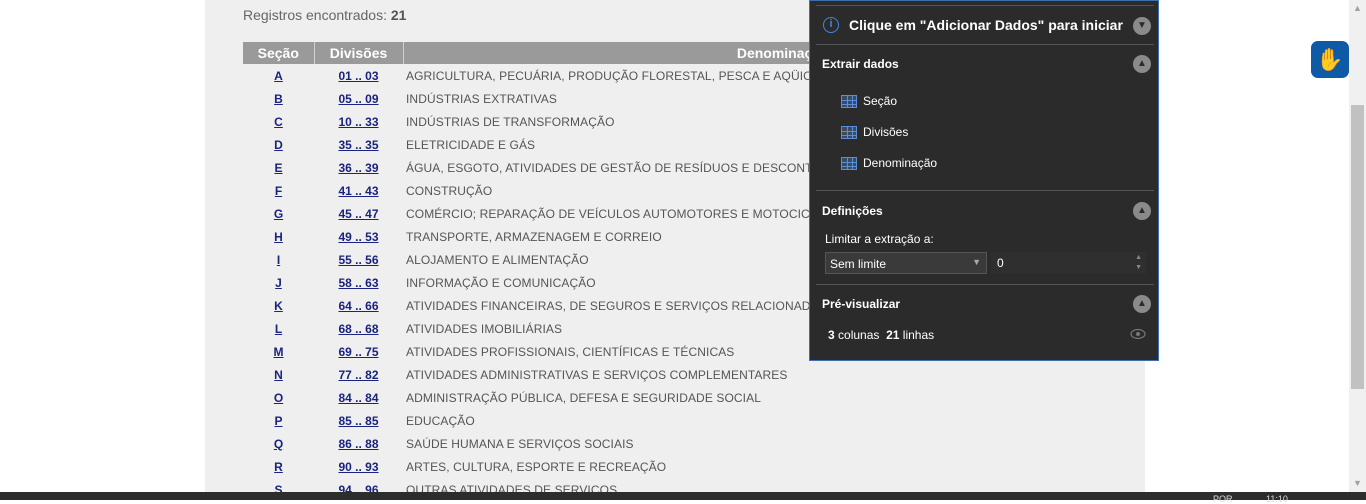 The image size is (1366, 504). I want to click on secao-link: K, so click(278, 306).